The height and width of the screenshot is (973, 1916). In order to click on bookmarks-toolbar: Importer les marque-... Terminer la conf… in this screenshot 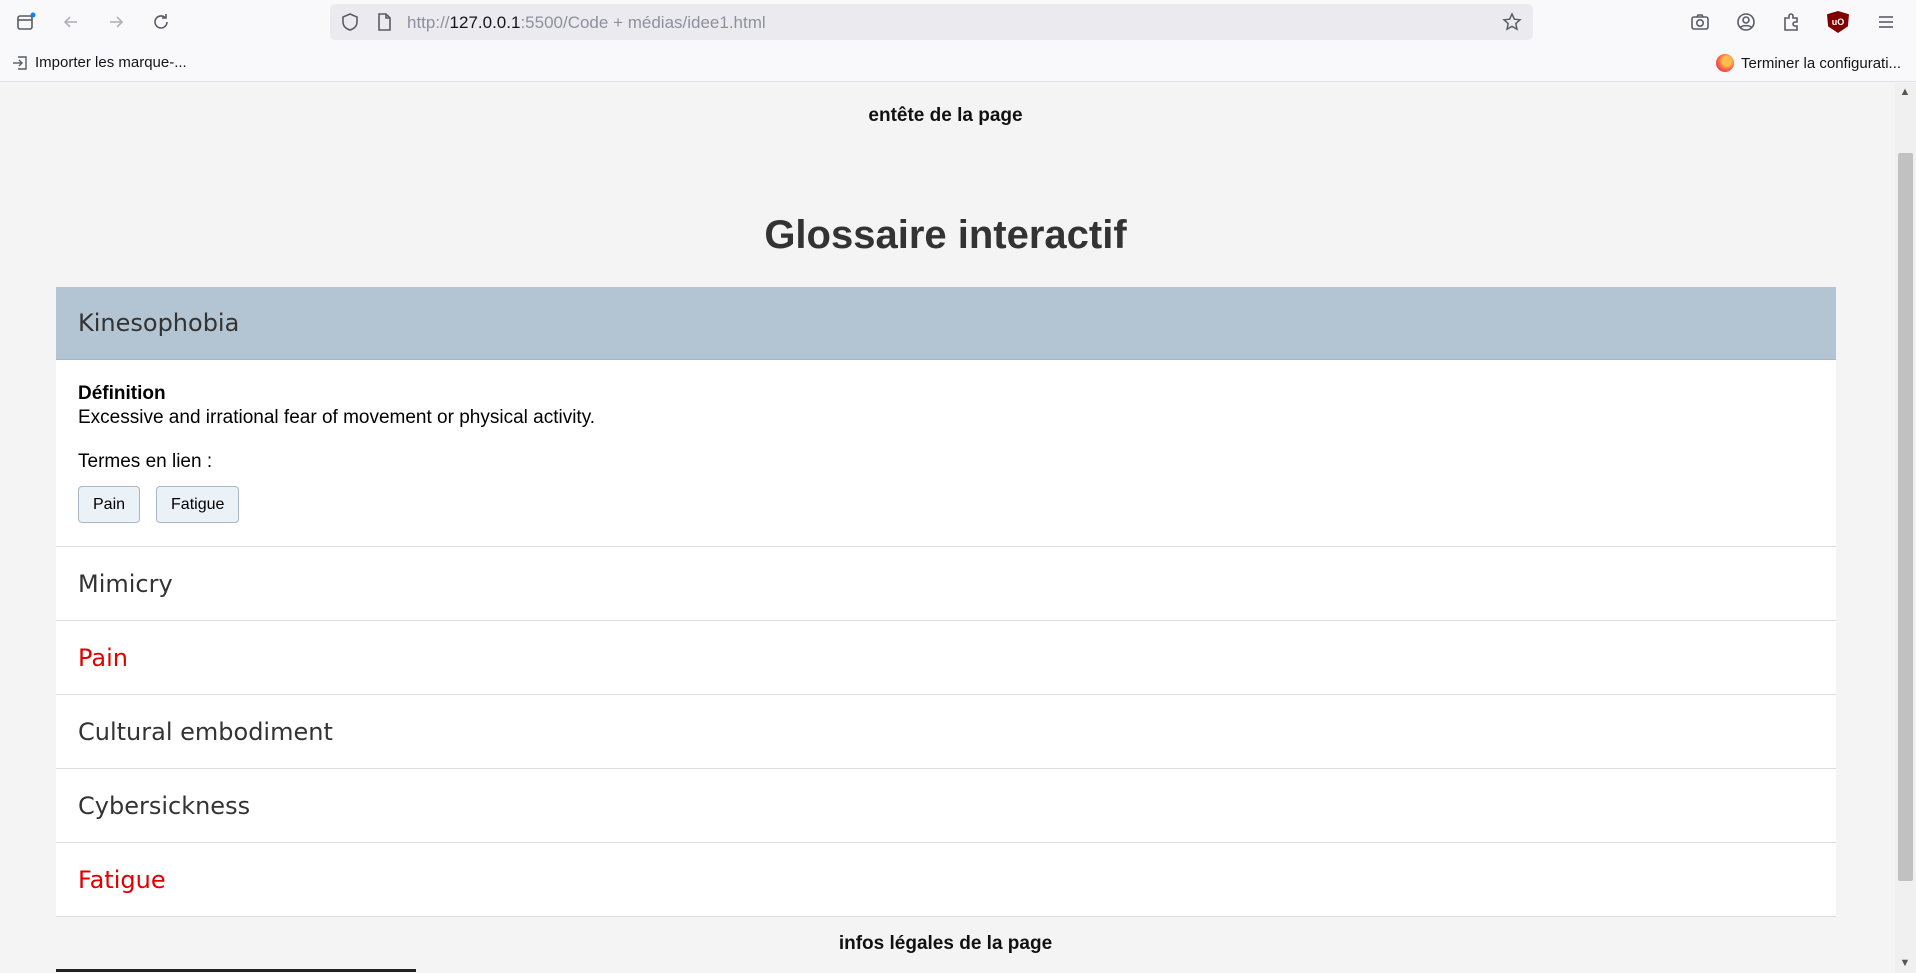, I will do `click(958, 63)`.